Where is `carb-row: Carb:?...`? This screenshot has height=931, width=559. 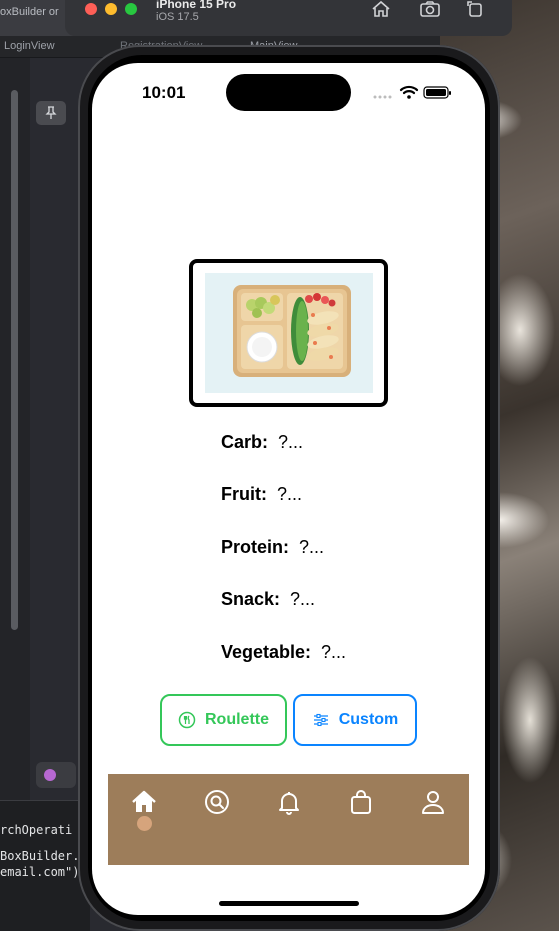
carb-row: Carb:?... is located at coordinates (262, 442).